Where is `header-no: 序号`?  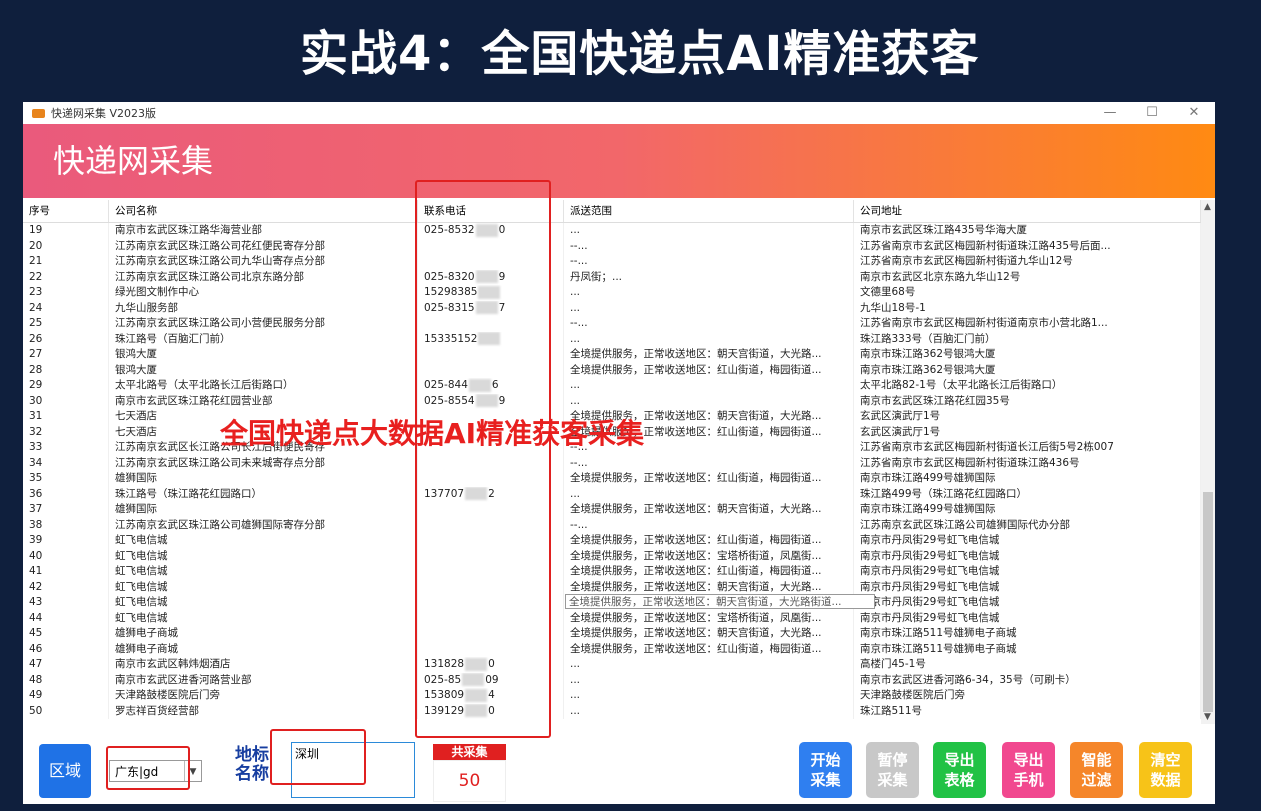
header-no: 序号 is located at coordinates (66, 211).